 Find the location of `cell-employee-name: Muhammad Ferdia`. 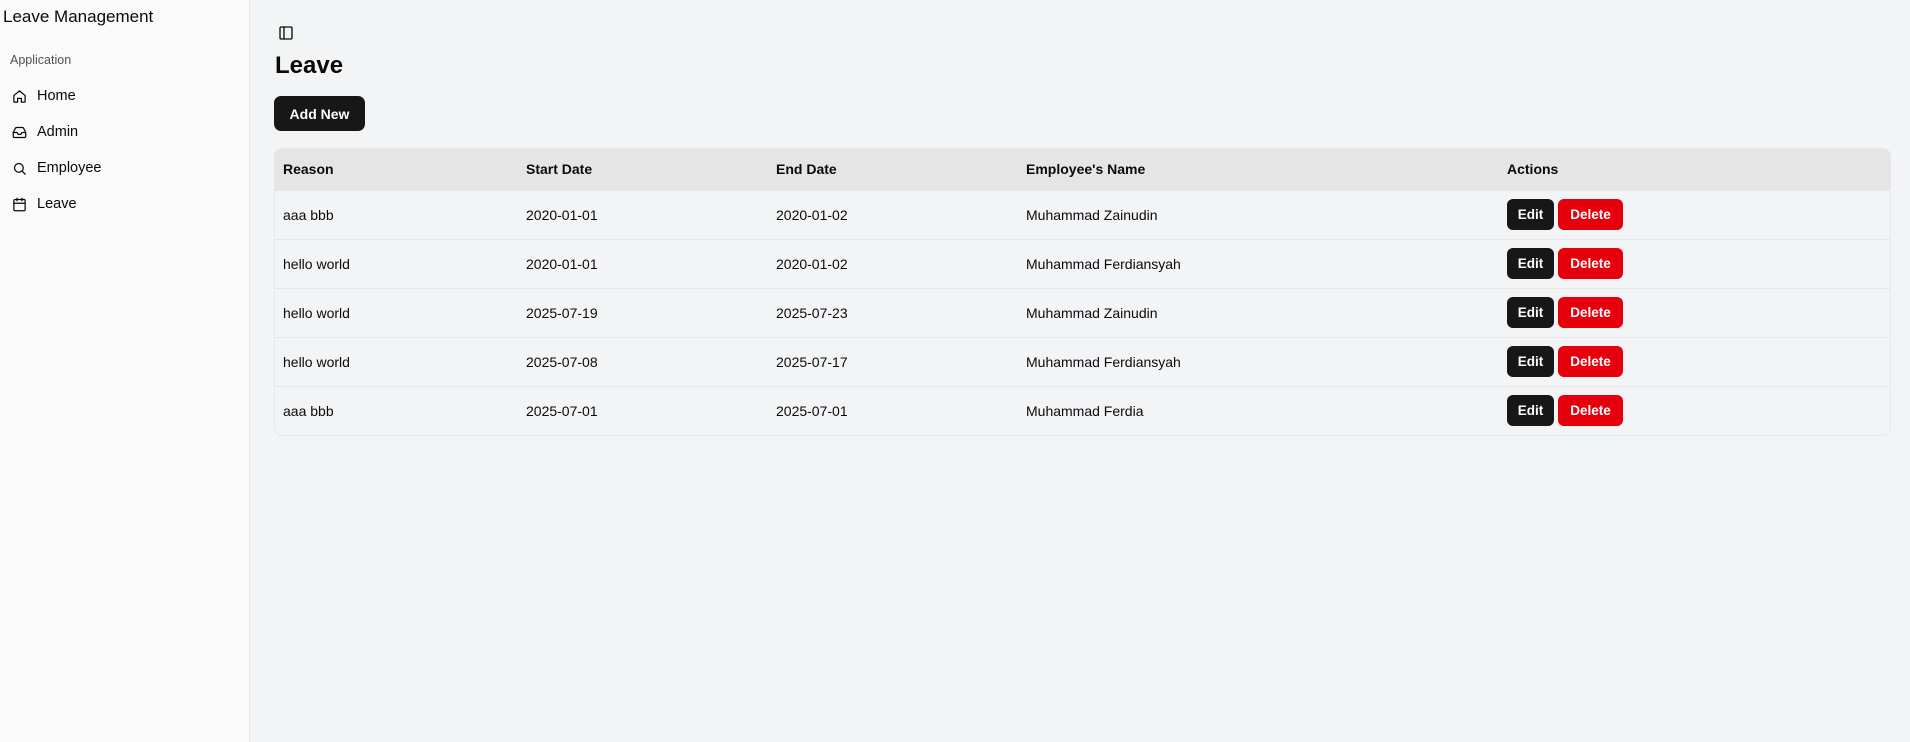

cell-employee-name: Muhammad Ferdia is located at coordinates (1085, 410).